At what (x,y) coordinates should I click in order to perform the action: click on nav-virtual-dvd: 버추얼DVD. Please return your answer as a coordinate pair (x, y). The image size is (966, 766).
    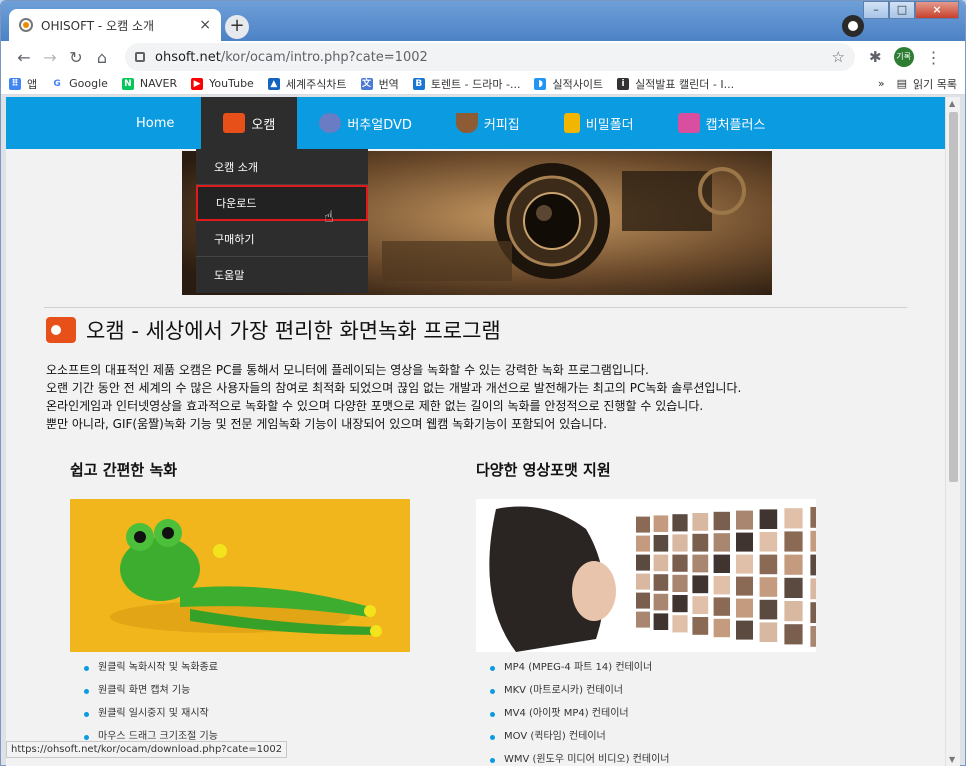
    Looking at the image, I should click on (365, 123).